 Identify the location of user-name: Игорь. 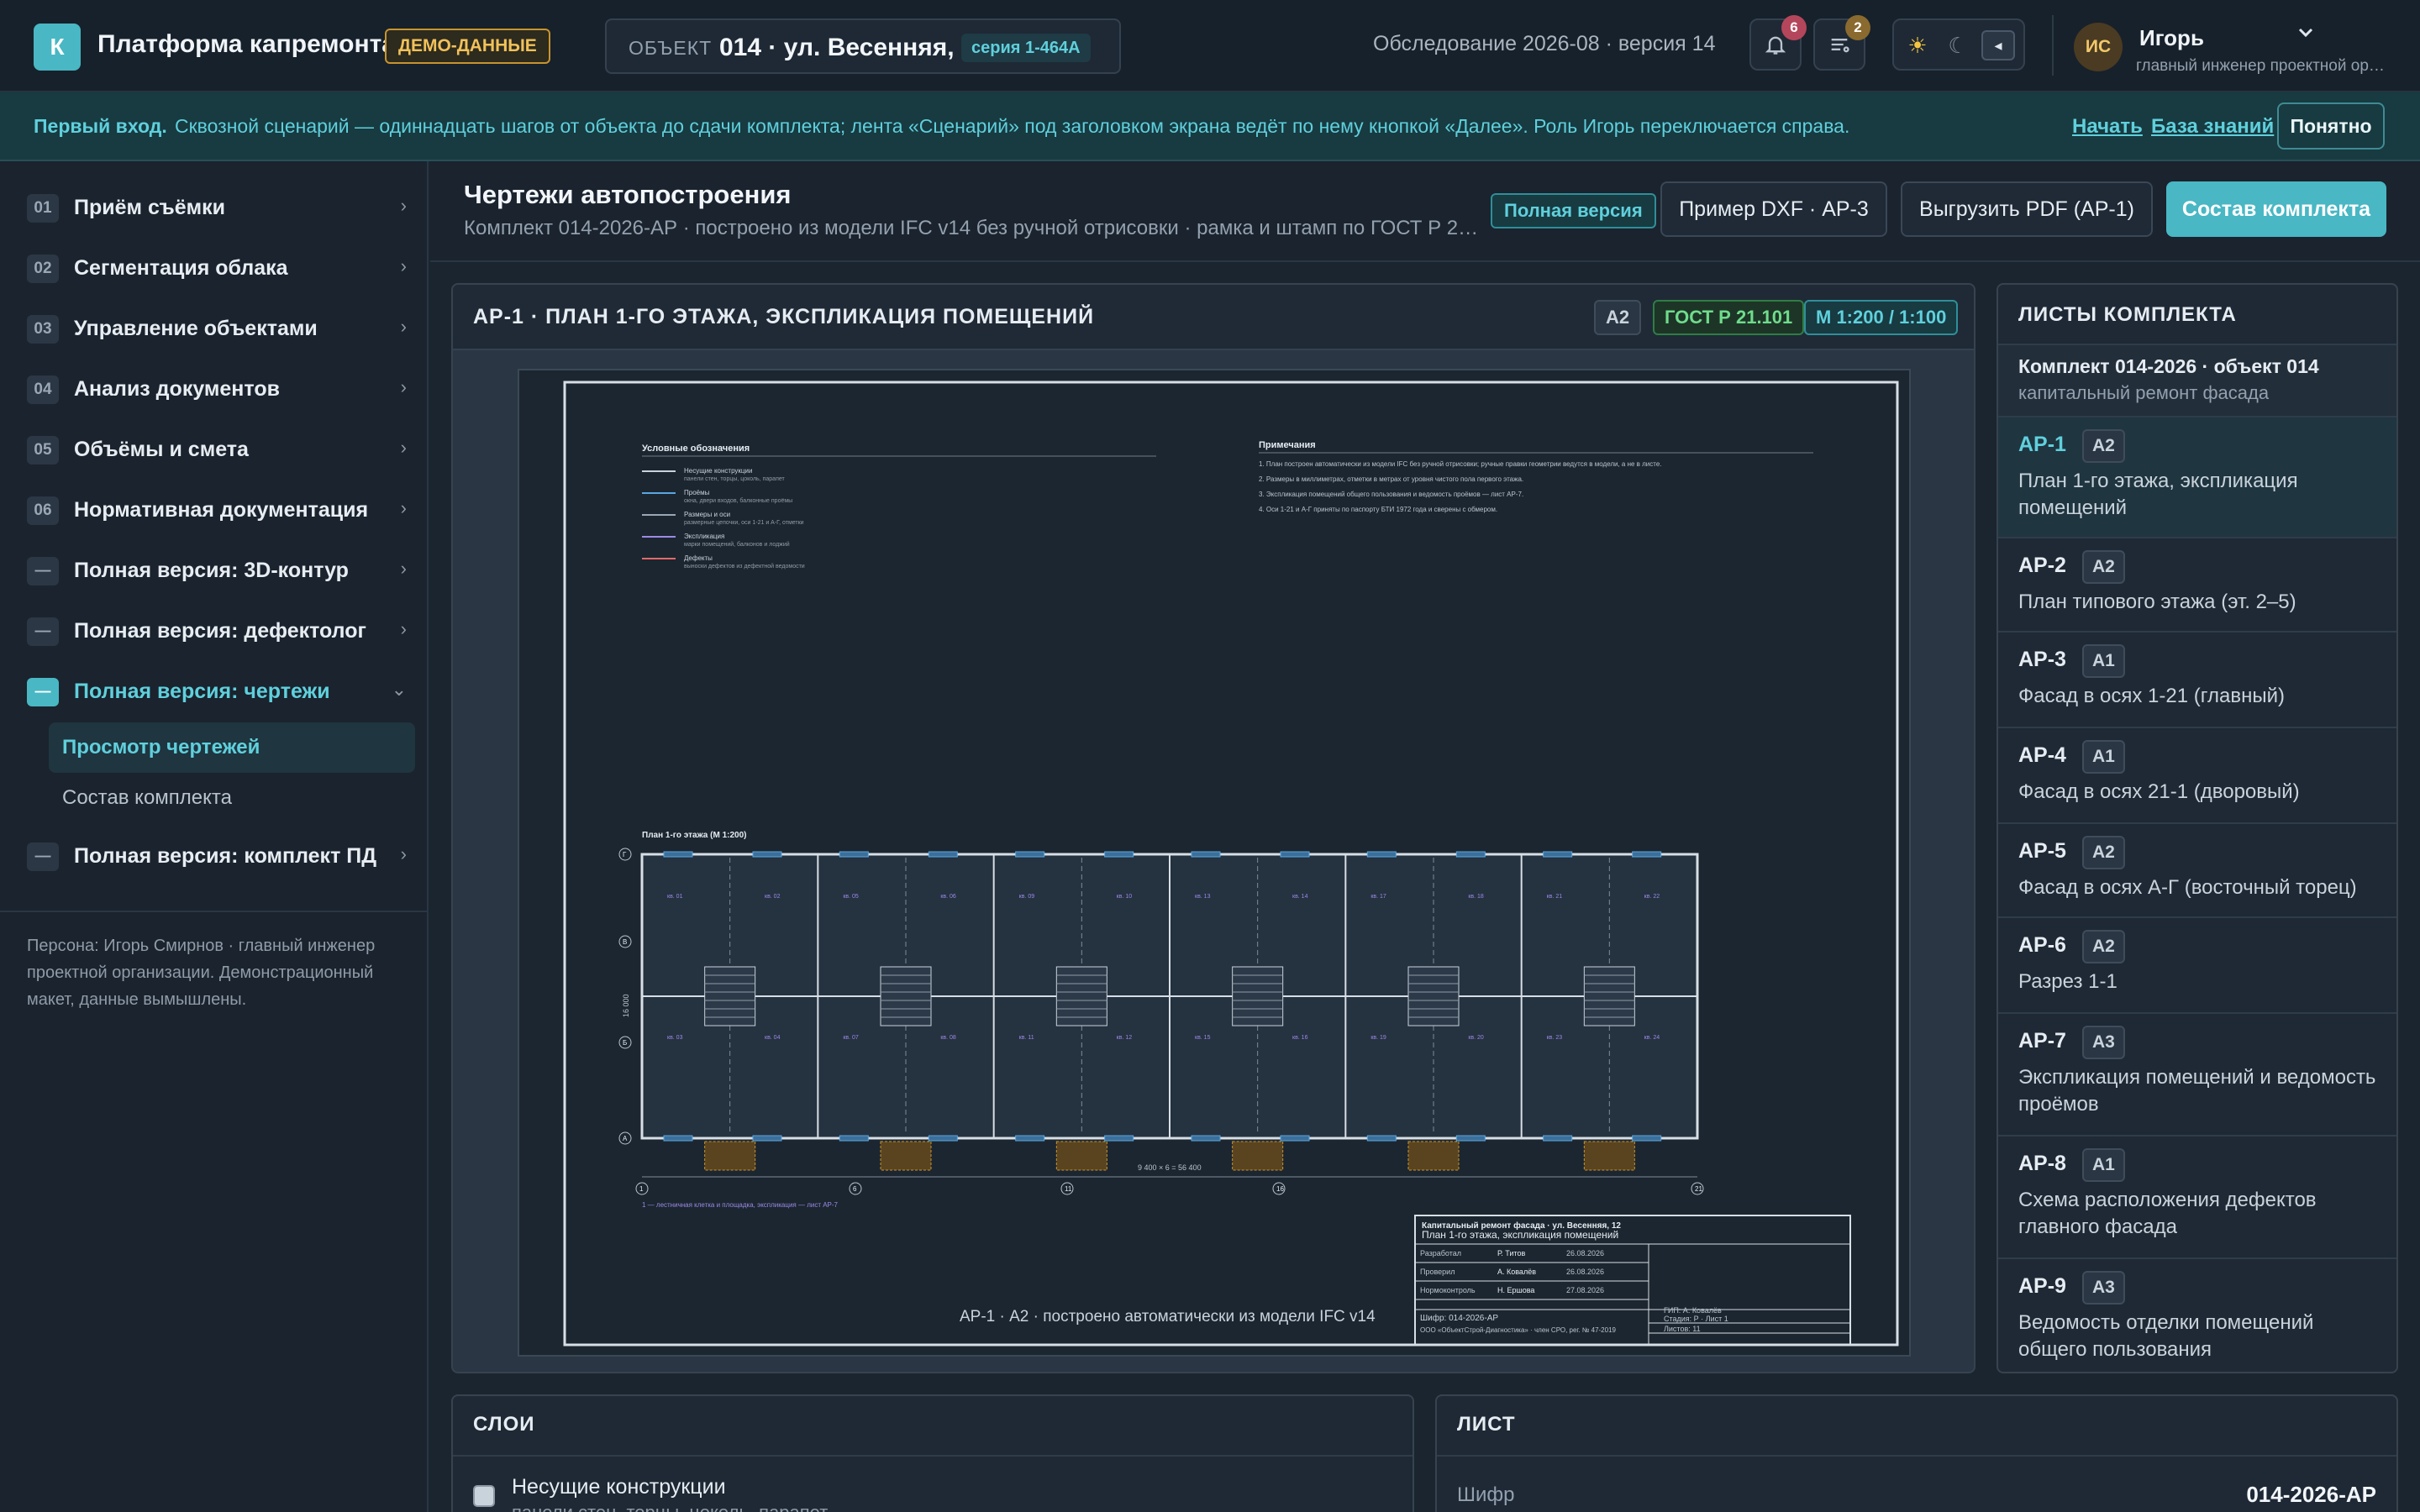
(2171, 38).